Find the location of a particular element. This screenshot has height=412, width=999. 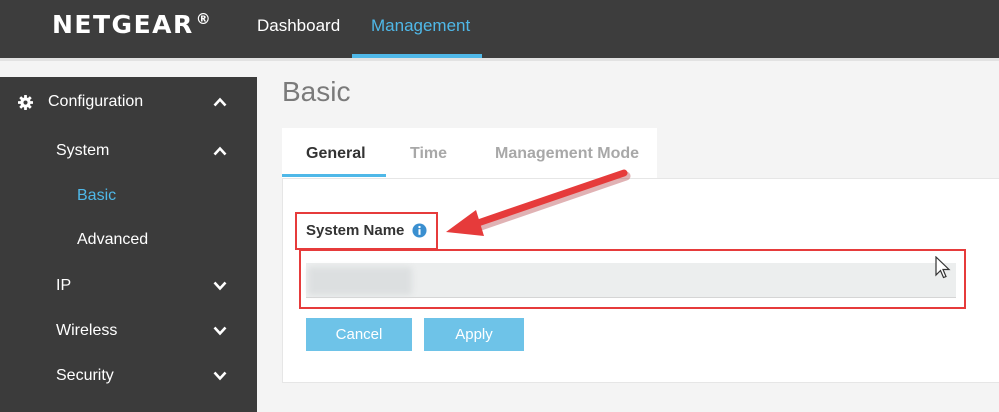

sidebar-item-label: Configuration is located at coordinates (96, 101).